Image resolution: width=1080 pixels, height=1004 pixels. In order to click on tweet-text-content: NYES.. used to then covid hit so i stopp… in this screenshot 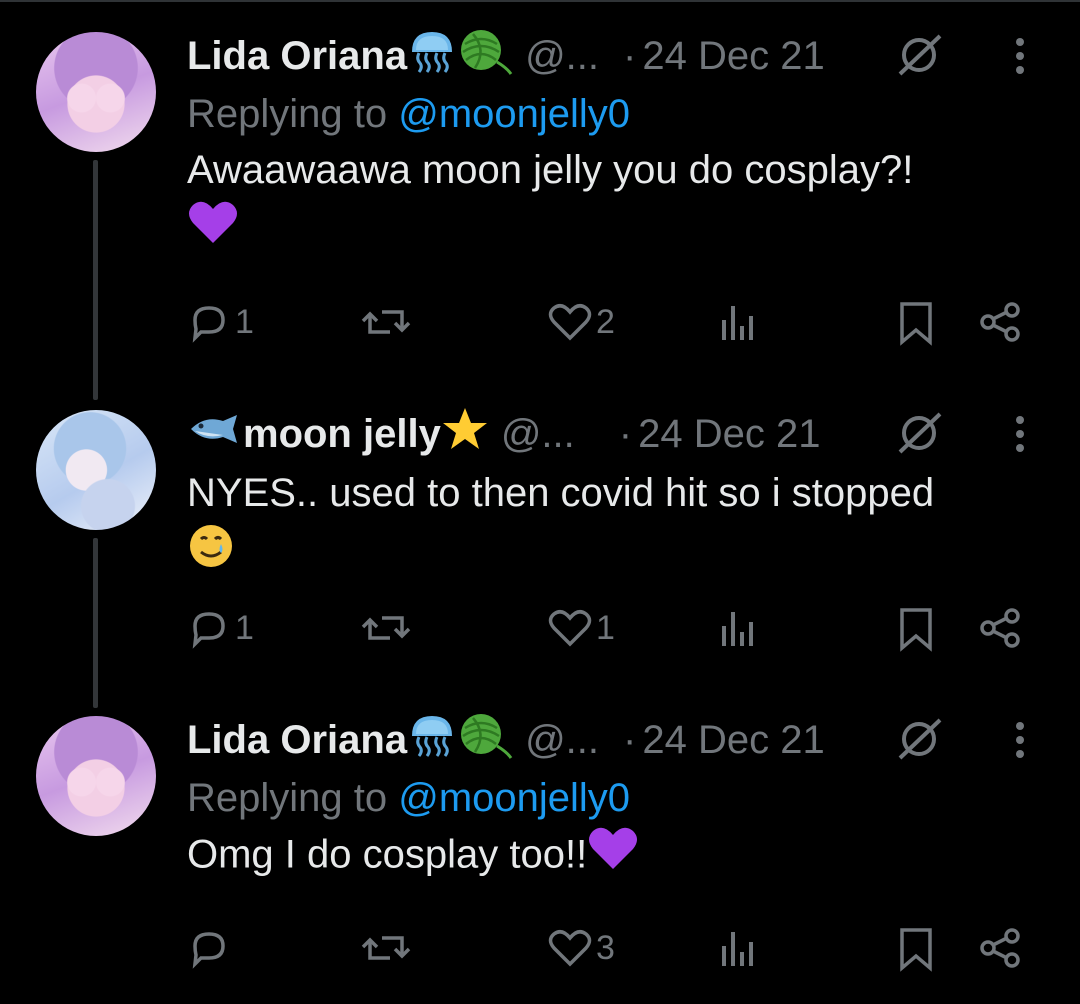, I will do `click(561, 493)`.